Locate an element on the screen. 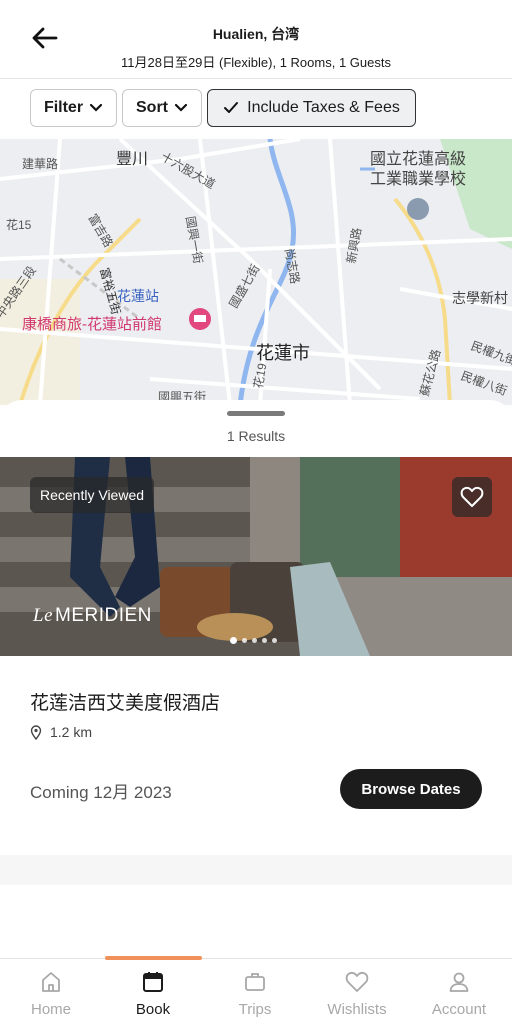 This screenshot has height=1025, width=512. person-icon is located at coordinates (459, 982).